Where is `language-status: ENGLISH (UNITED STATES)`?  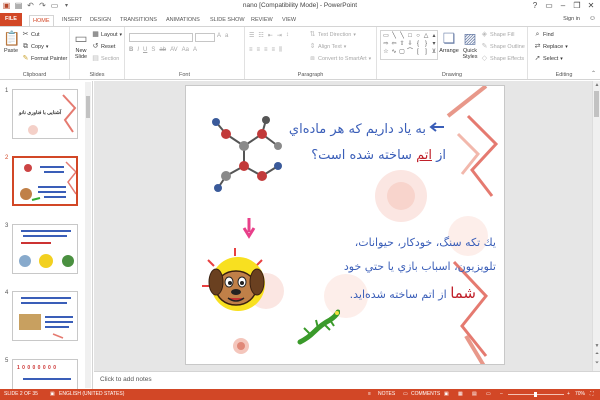 language-status: ENGLISH (UNITED STATES) is located at coordinates (91, 394).